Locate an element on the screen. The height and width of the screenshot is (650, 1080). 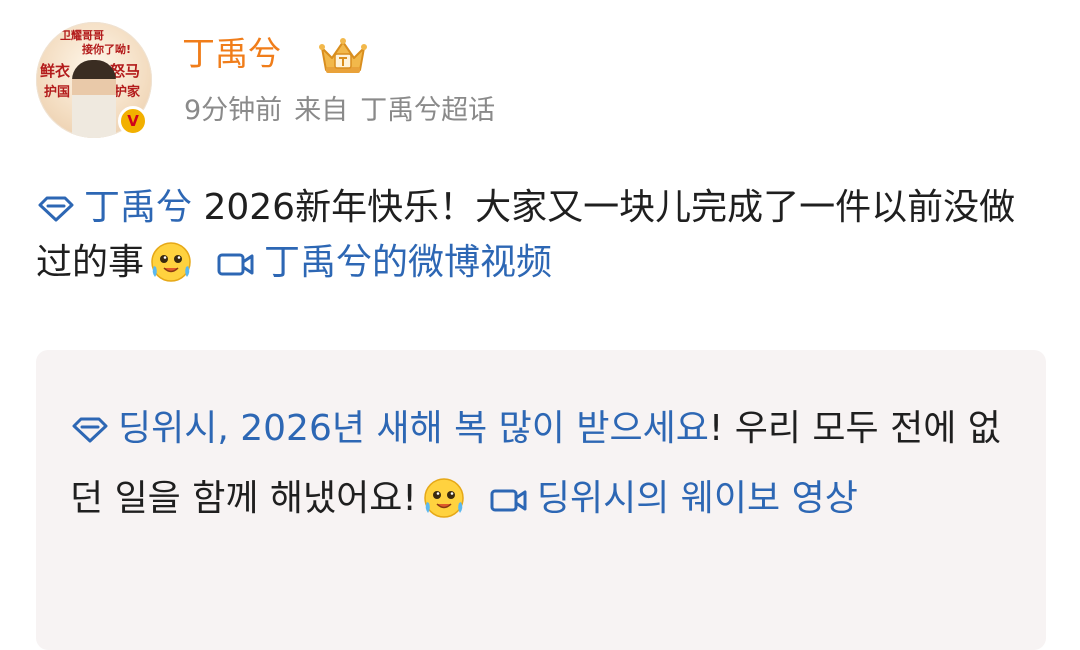
avatar-figure is located at coordinates (94, 99).